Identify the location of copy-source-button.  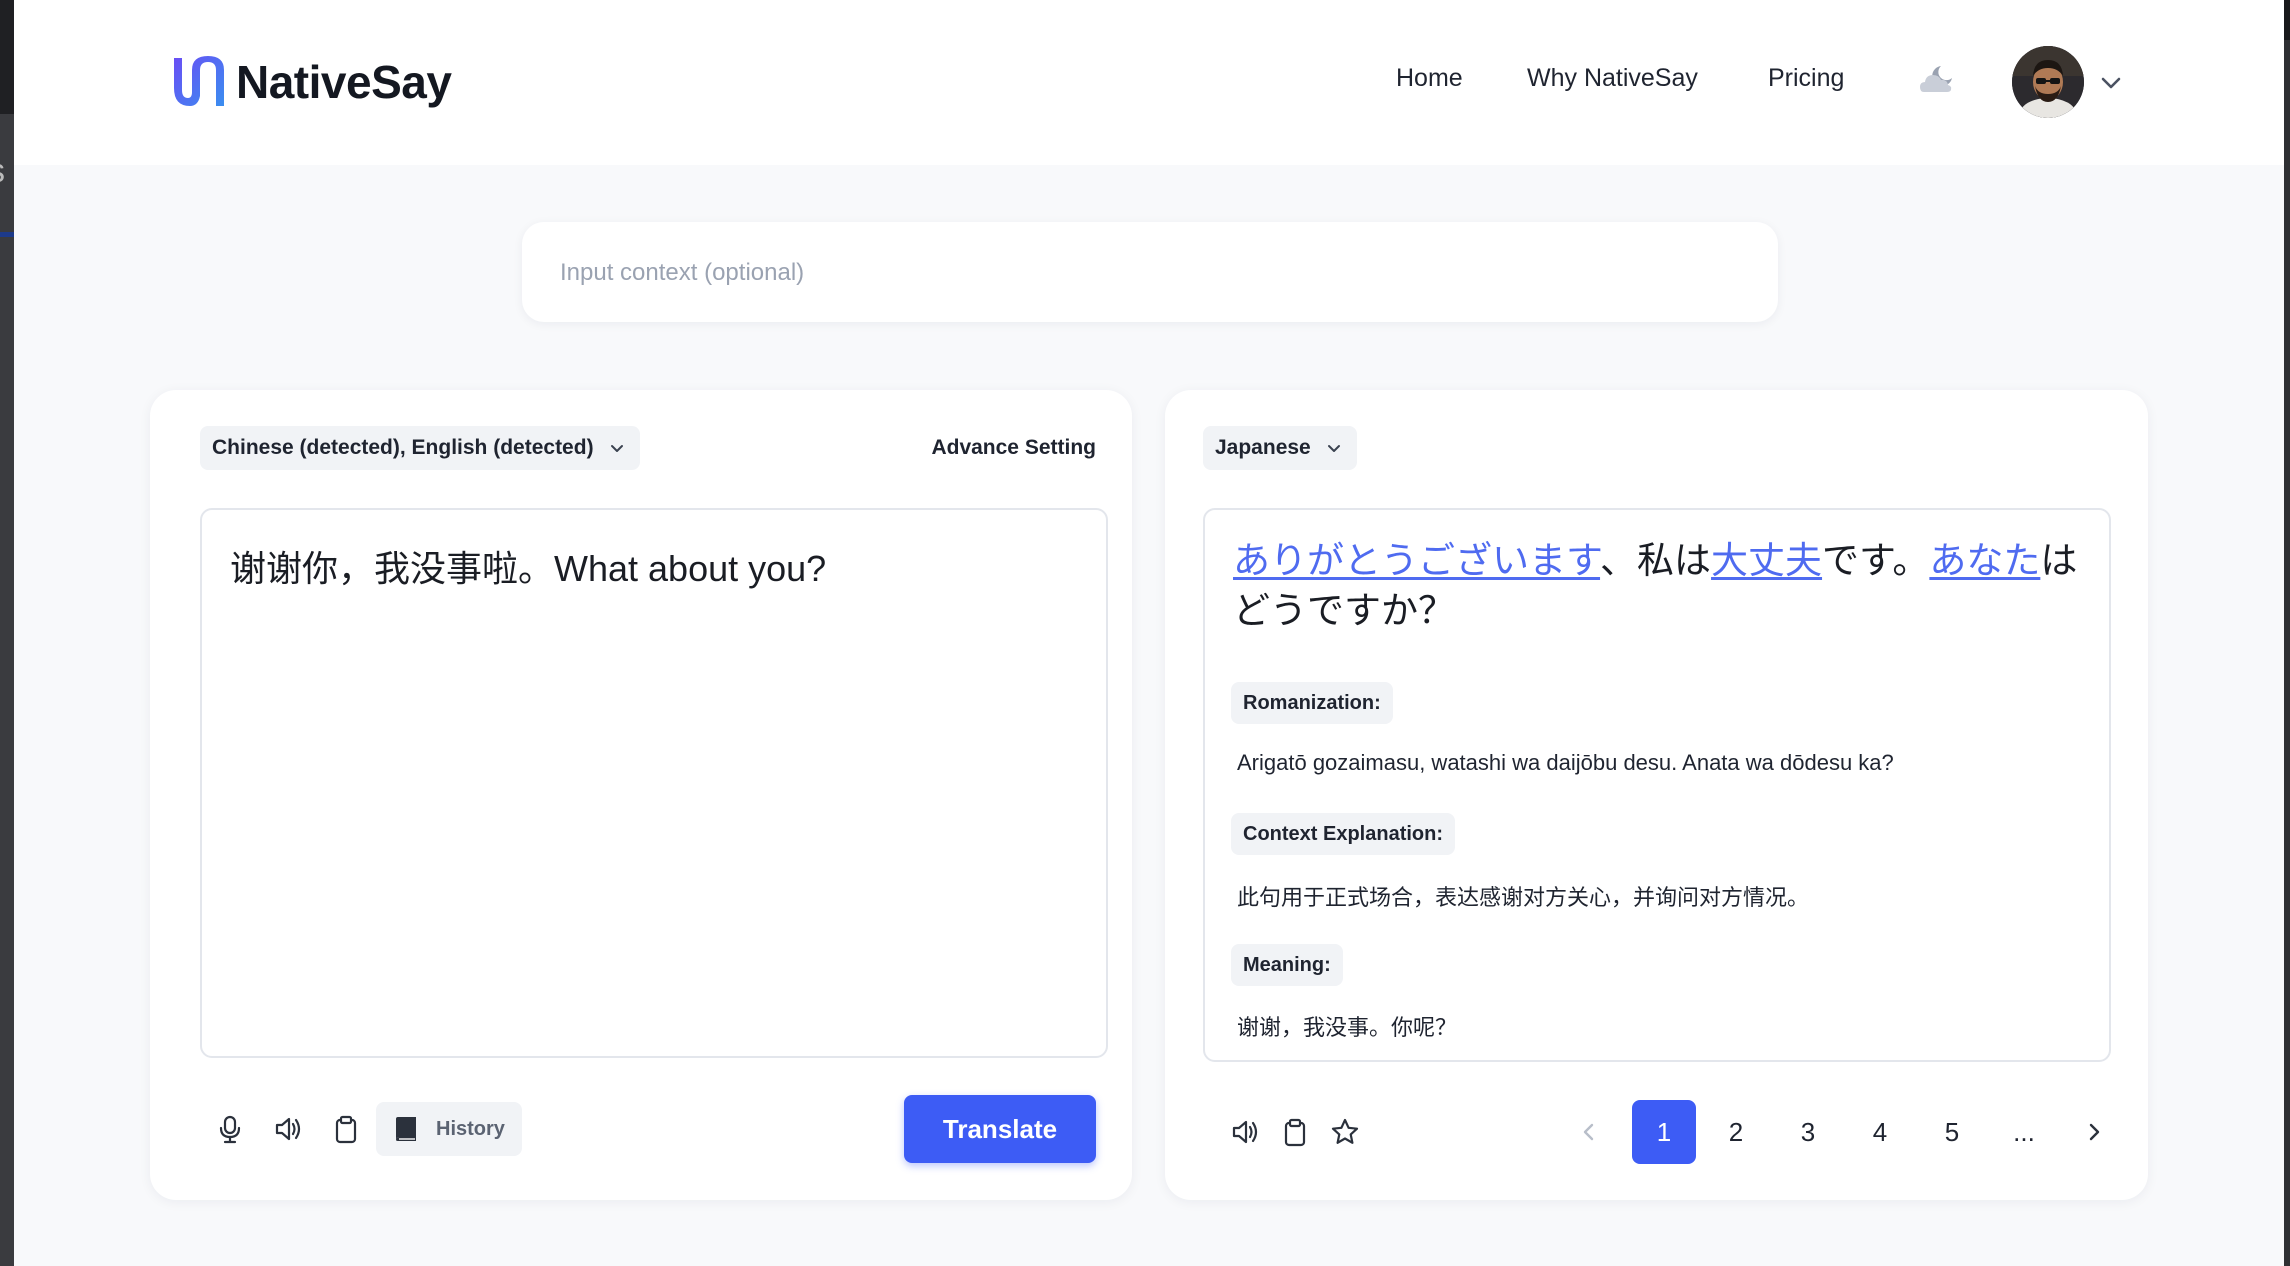
(346, 1129).